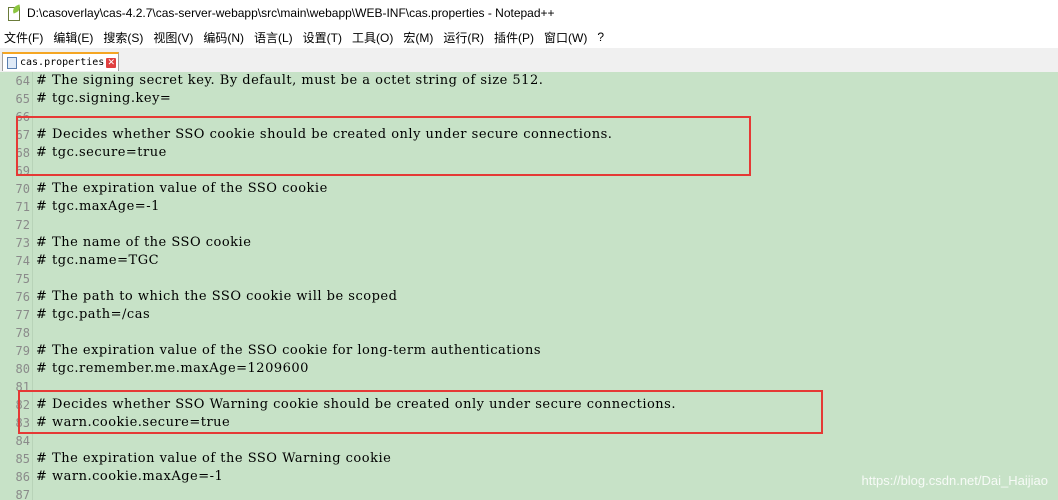 Image resolution: width=1058 pixels, height=500 pixels. What do you see at coordinates (22, 369) in the screenshot?
I see `line-number: 80` at bounding box center [22, 369].